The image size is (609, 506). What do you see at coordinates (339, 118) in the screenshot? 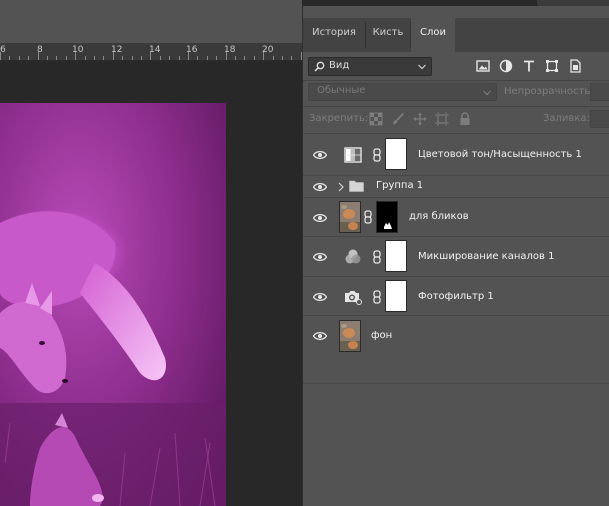
I see `lock-label: Закрепить:` at bounding box center [339, 118].